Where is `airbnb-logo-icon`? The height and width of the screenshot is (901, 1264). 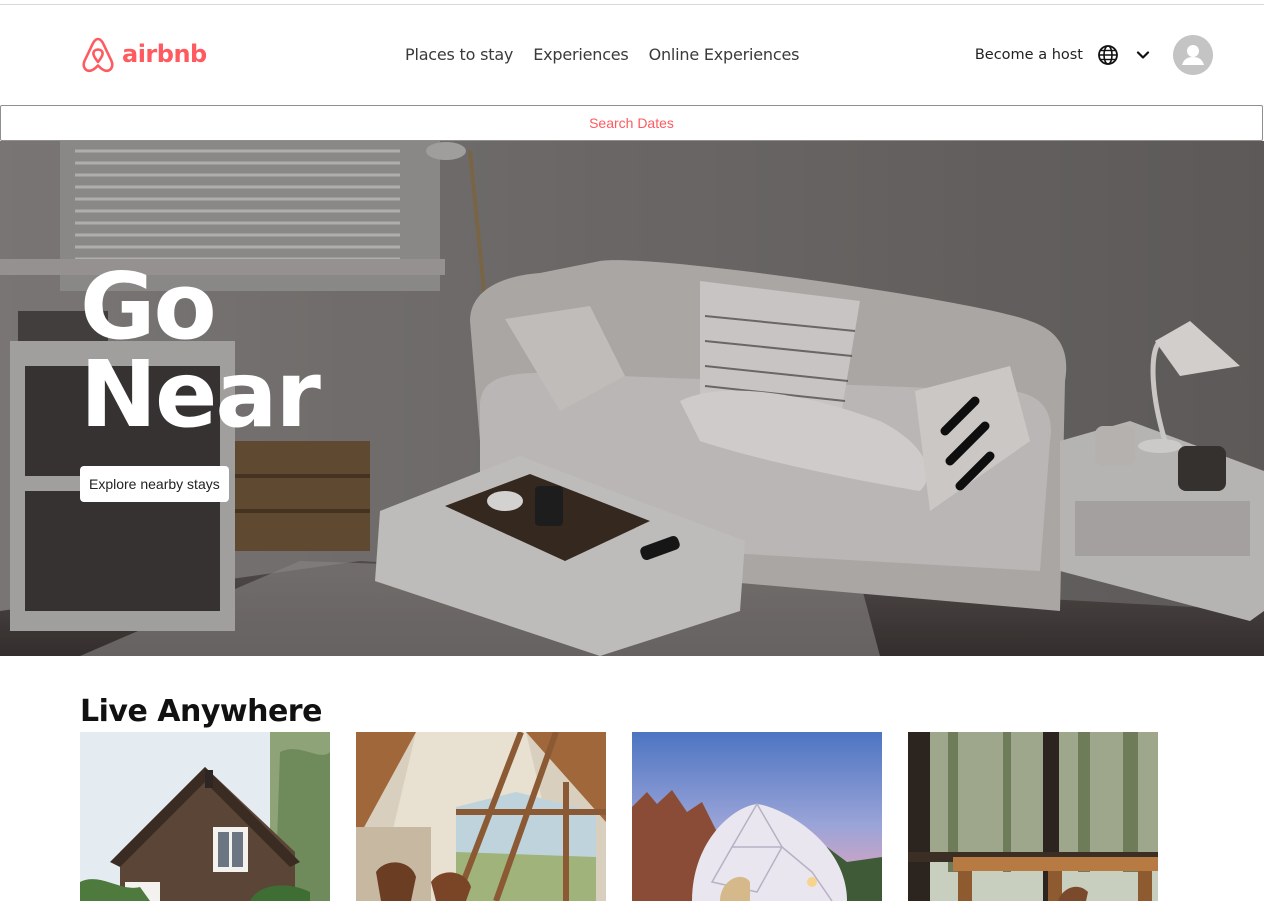
airbnb-logo-icon is located at coordinates (98, 55).